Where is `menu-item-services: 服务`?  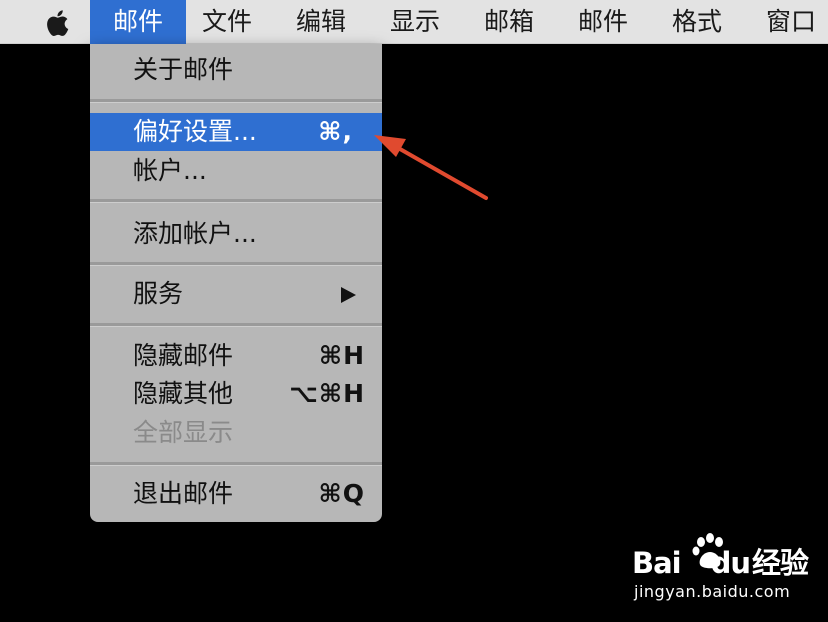
menu-item-services: 服务 is located at coordinates (236, 294).